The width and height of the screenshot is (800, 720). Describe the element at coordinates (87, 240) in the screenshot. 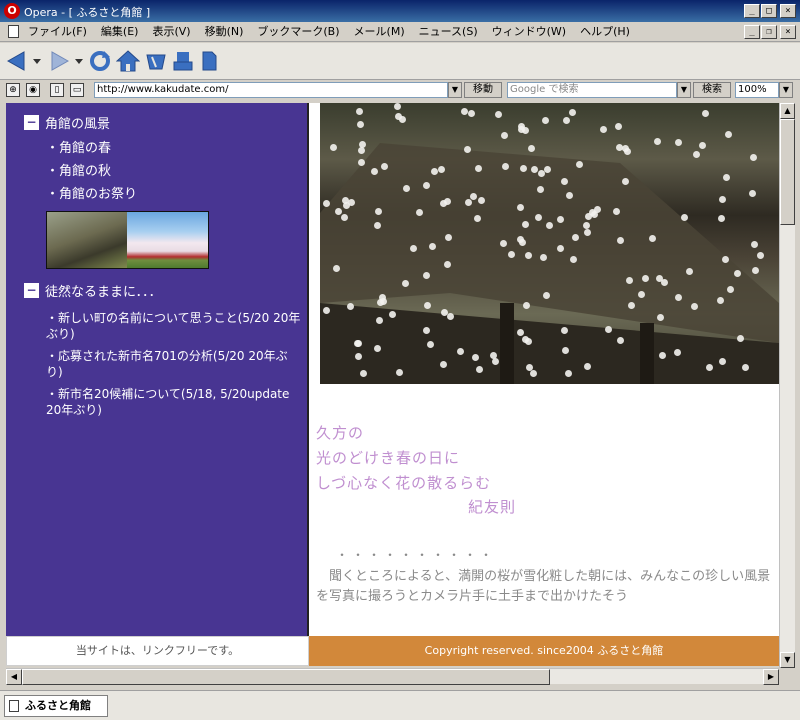

I see `thumbnail-shrine` at that location.